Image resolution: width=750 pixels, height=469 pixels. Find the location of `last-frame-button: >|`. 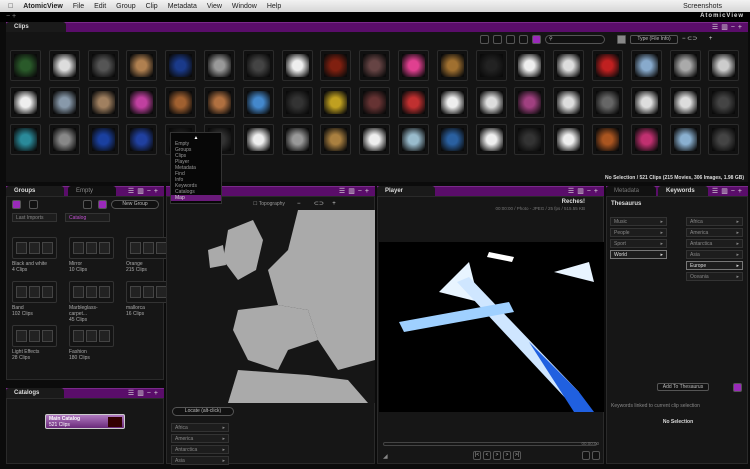

last-frame-button: >| is located at coordinates (517, 455).